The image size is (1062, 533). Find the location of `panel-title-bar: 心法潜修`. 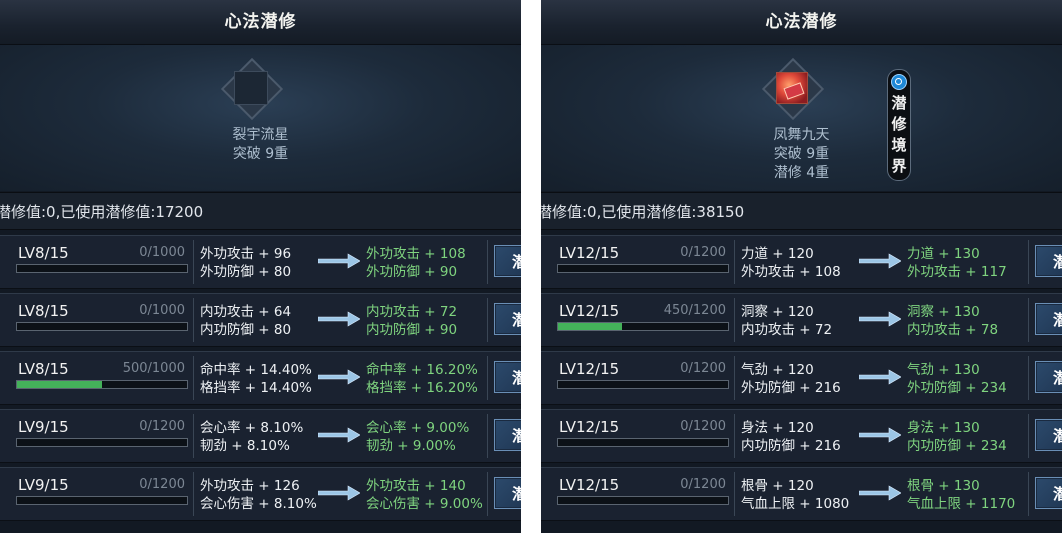

panel-title-bar: 心法潜修 is located at coordinates (260, 22).